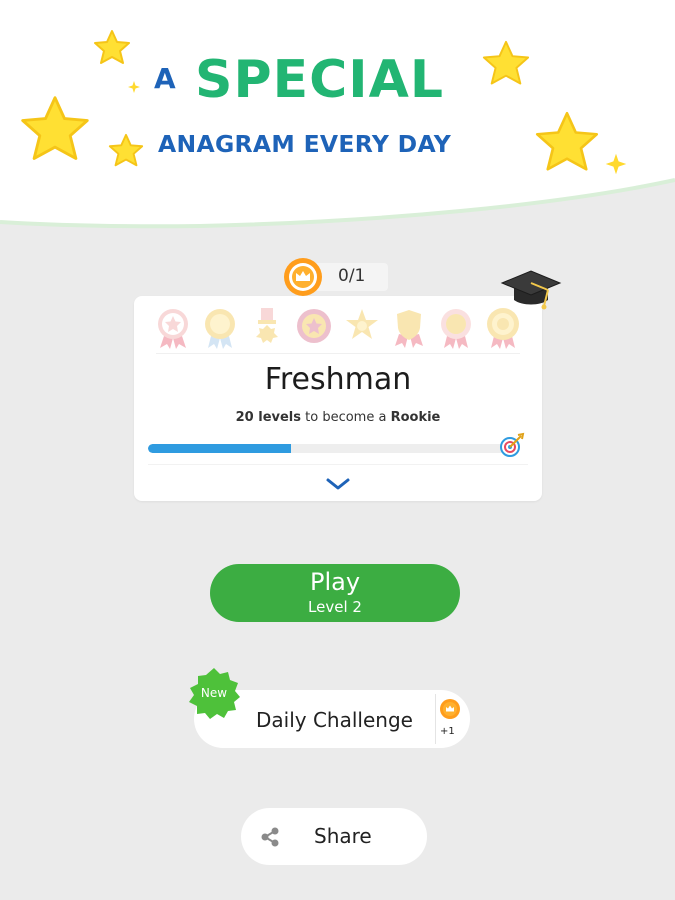 This screenshot has height=900, width=675. Describe the element at coordinates (335, 582) in the screenshot. I see `play-label: Play` at that location.